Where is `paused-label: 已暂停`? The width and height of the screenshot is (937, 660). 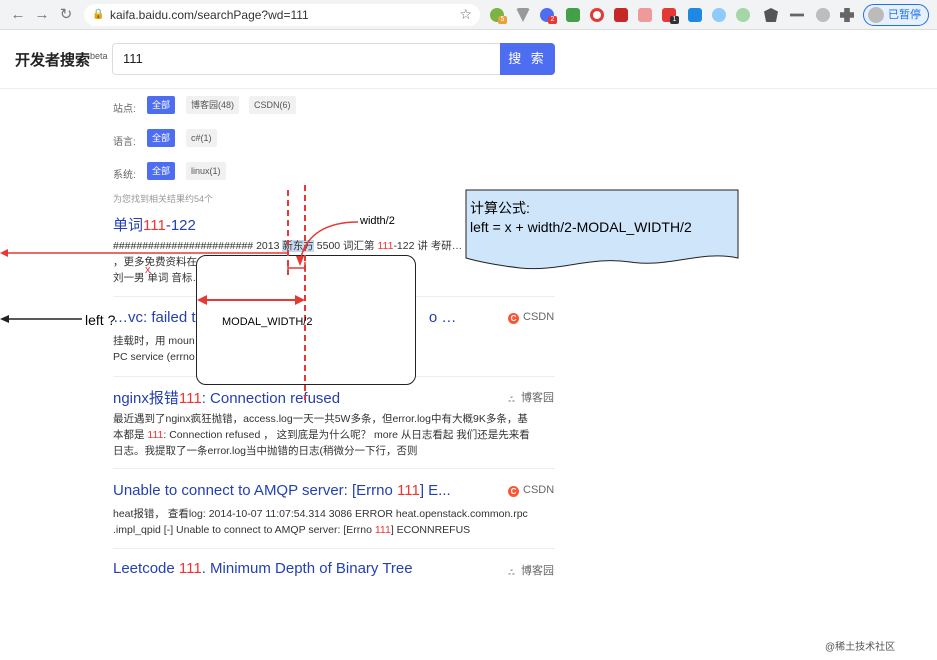 paused-label: 已暂停 is located at coordinates (904, 15).